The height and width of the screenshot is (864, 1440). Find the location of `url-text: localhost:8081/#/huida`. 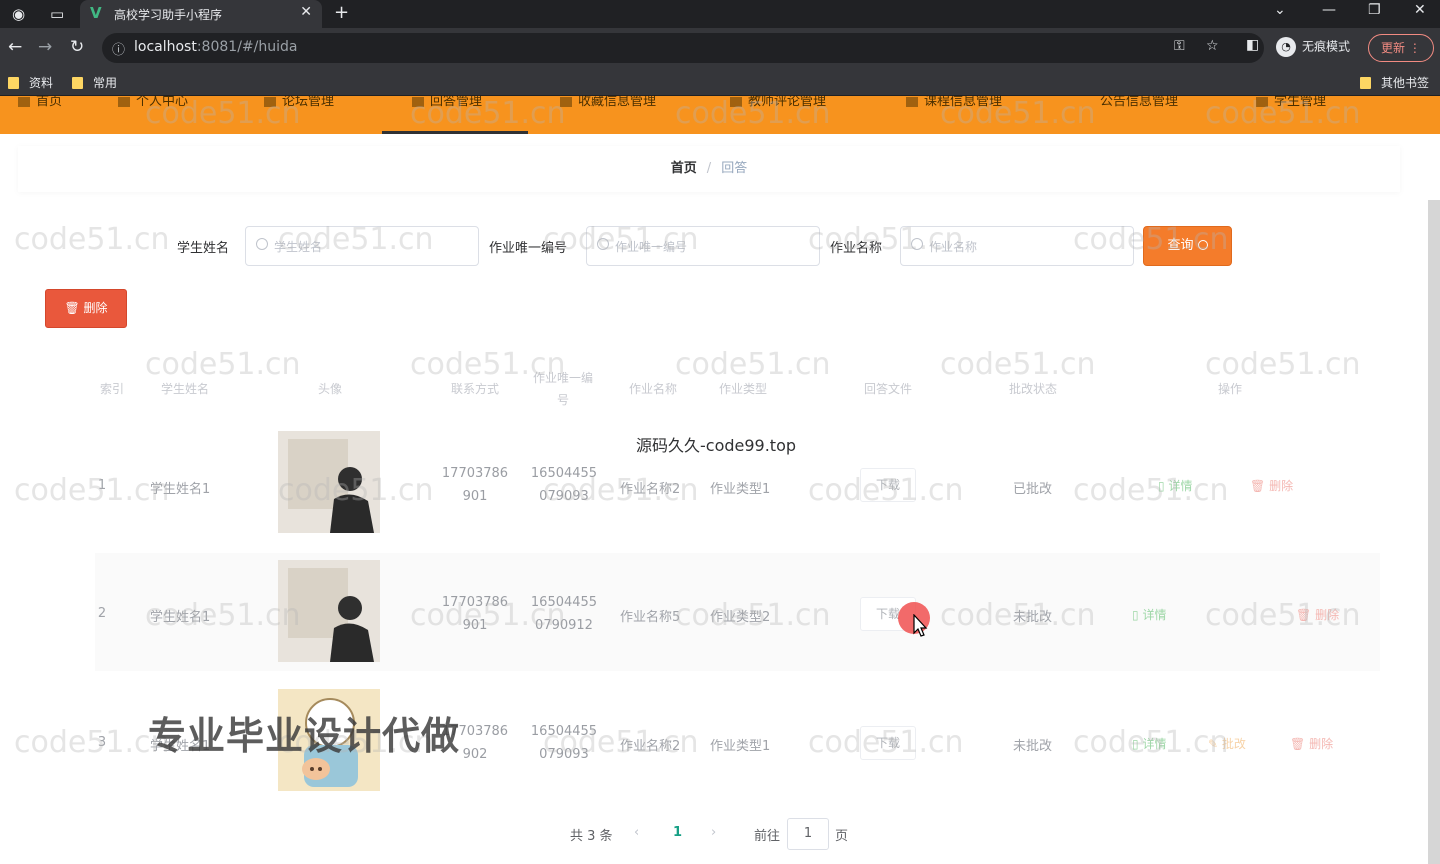

url-text: localhost:8081/#/huida is located at coordinates (215, 47).